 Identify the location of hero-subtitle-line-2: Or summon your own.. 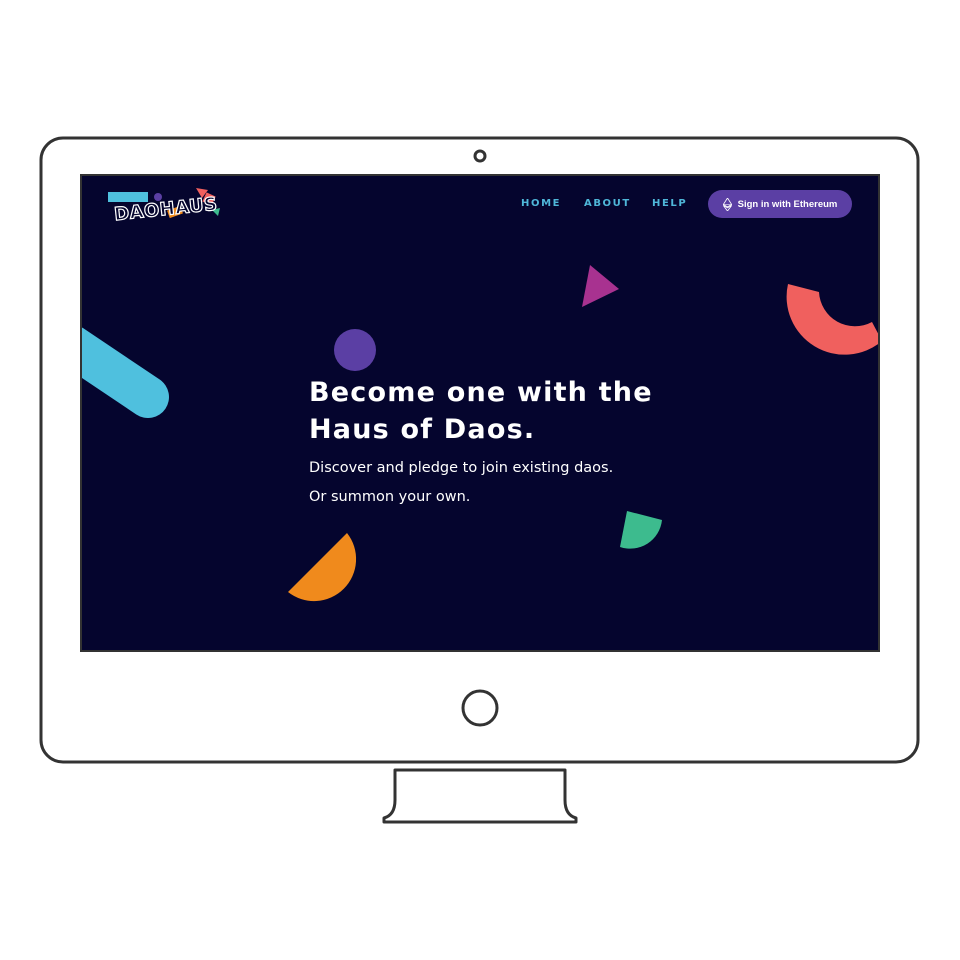
(390, 497).